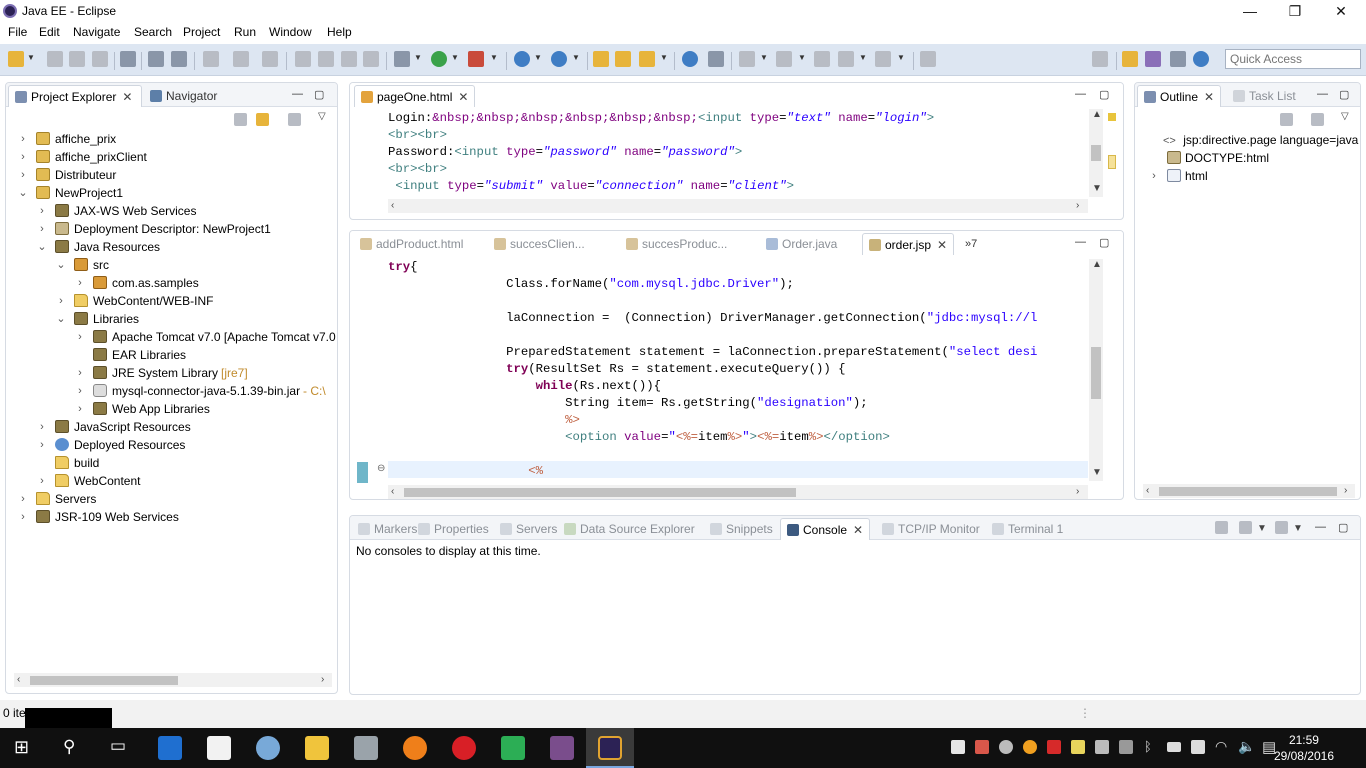 The width and height of the screenshot is (1366, 768). What do you see at coordinates (601, 59) in the screenshot?
I see `open-type-icon` at bounding box center [601, 59].